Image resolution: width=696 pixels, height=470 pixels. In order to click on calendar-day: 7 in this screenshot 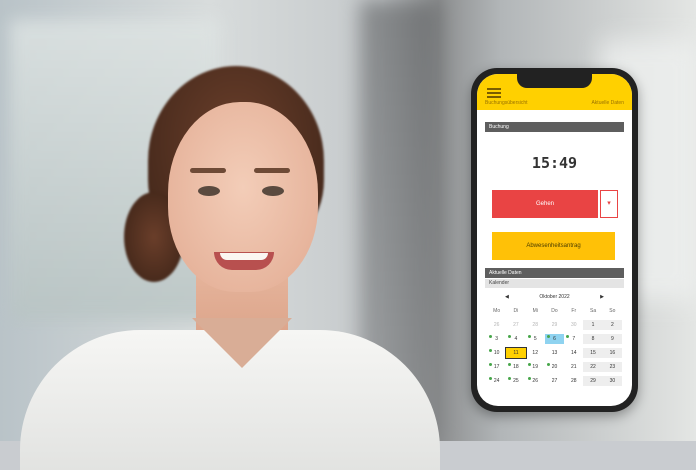, I will do `click(573, 339)`.